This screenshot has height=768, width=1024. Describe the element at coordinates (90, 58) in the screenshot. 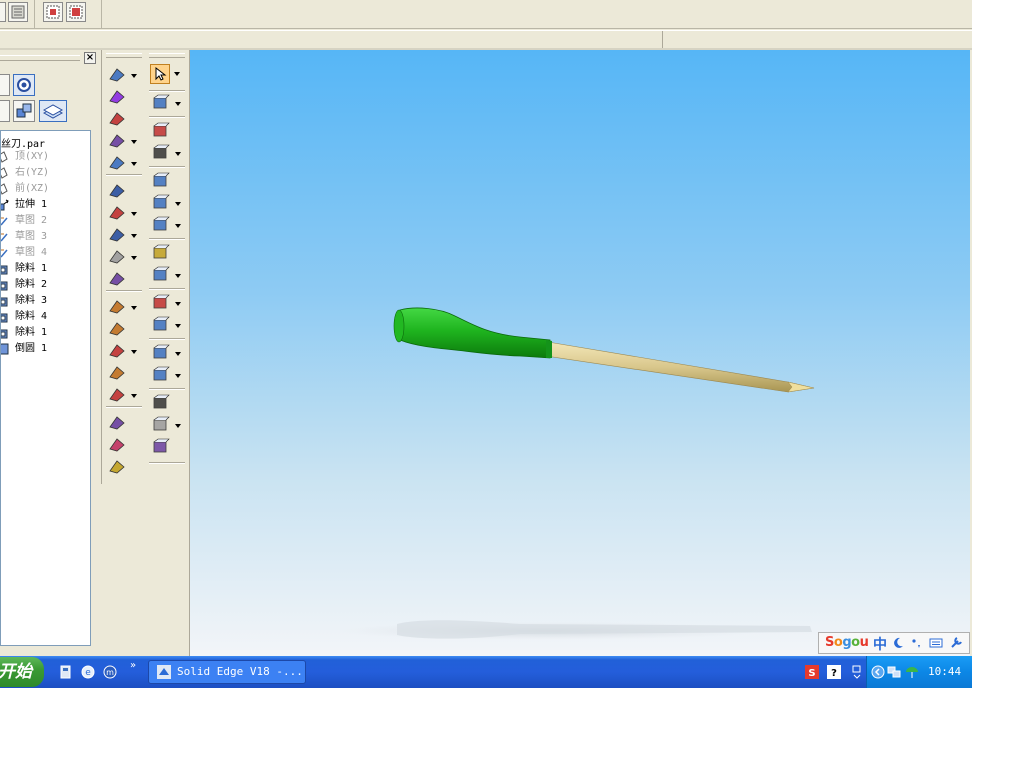

I see `panel-close-button: ×` at that location.